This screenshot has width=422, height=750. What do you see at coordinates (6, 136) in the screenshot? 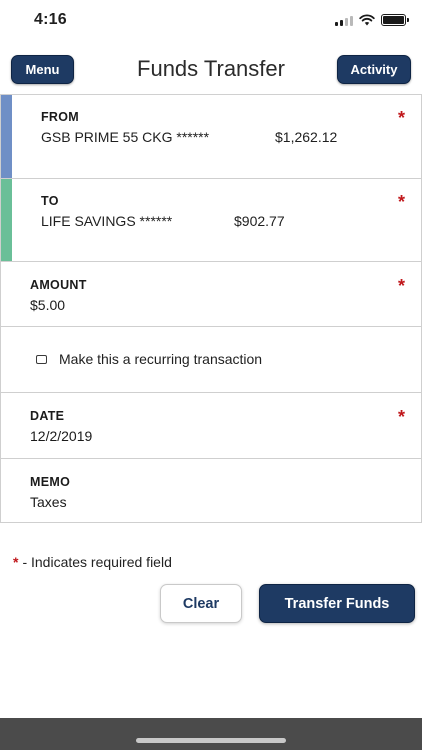
I see `from-stripe` at bounding box center [6, 136].